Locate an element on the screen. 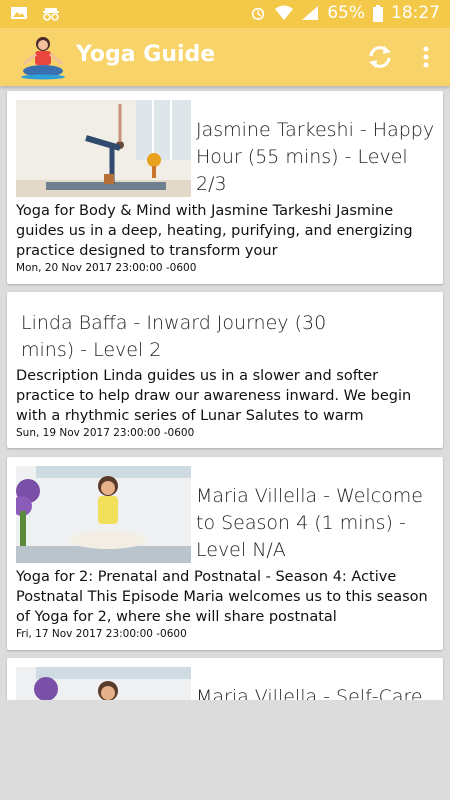  item-date: Mon, 20 Nov 2017 23:00:00 -0600 is located at coordinates (106, 268).